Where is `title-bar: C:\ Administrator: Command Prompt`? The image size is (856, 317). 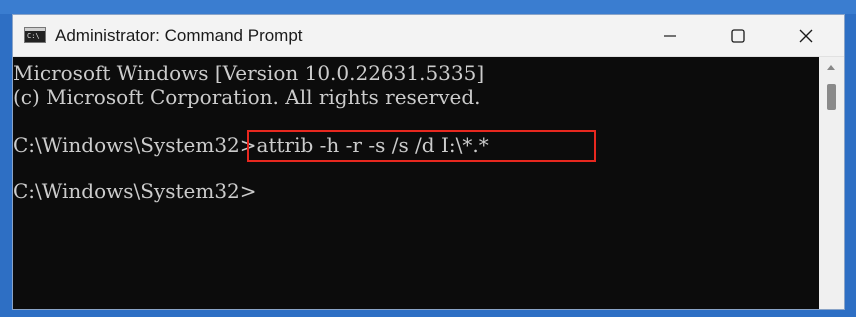
title-bar: C:\ Administrator: Command Prompt is located at coordinates (428, 36).